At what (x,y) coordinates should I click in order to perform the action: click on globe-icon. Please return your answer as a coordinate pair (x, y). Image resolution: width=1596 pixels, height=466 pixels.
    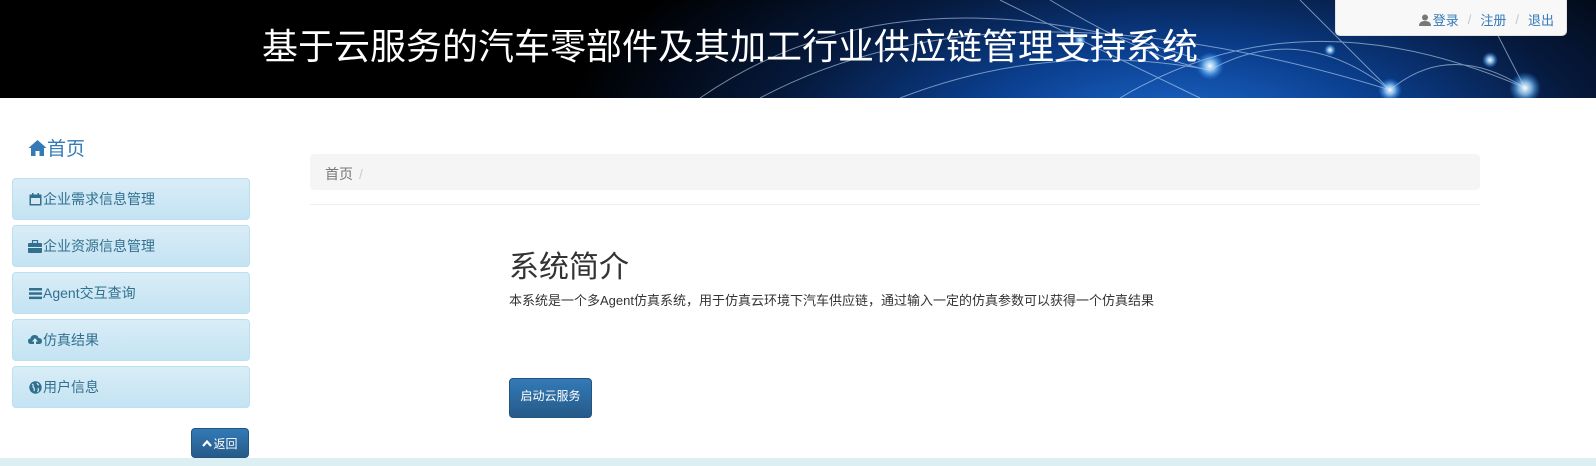
    Looking at the image, I should click on (35, 387).